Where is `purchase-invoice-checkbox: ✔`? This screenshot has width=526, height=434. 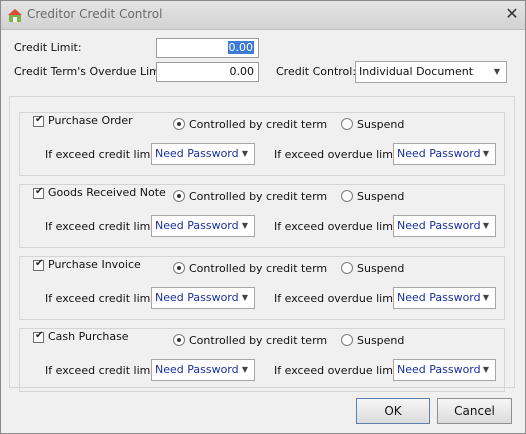 purchase-invoice-checkbox: ✔ is located at coordinates (38, 264).